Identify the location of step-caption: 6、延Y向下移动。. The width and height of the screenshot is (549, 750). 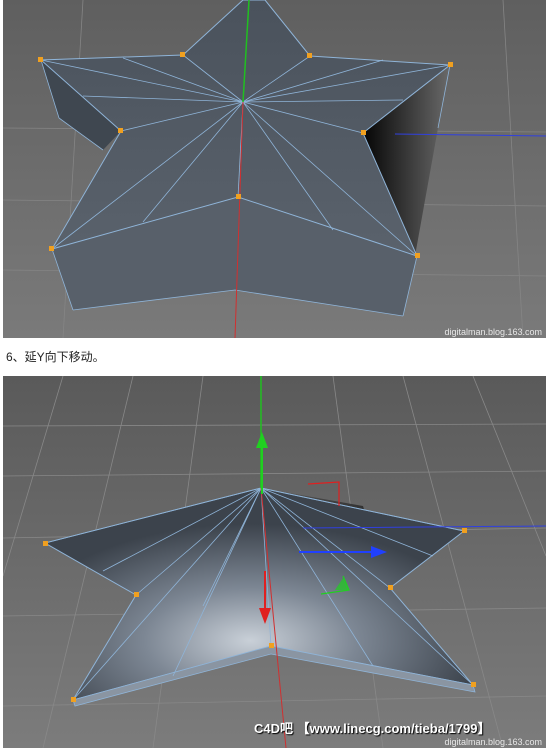
(55, 357).